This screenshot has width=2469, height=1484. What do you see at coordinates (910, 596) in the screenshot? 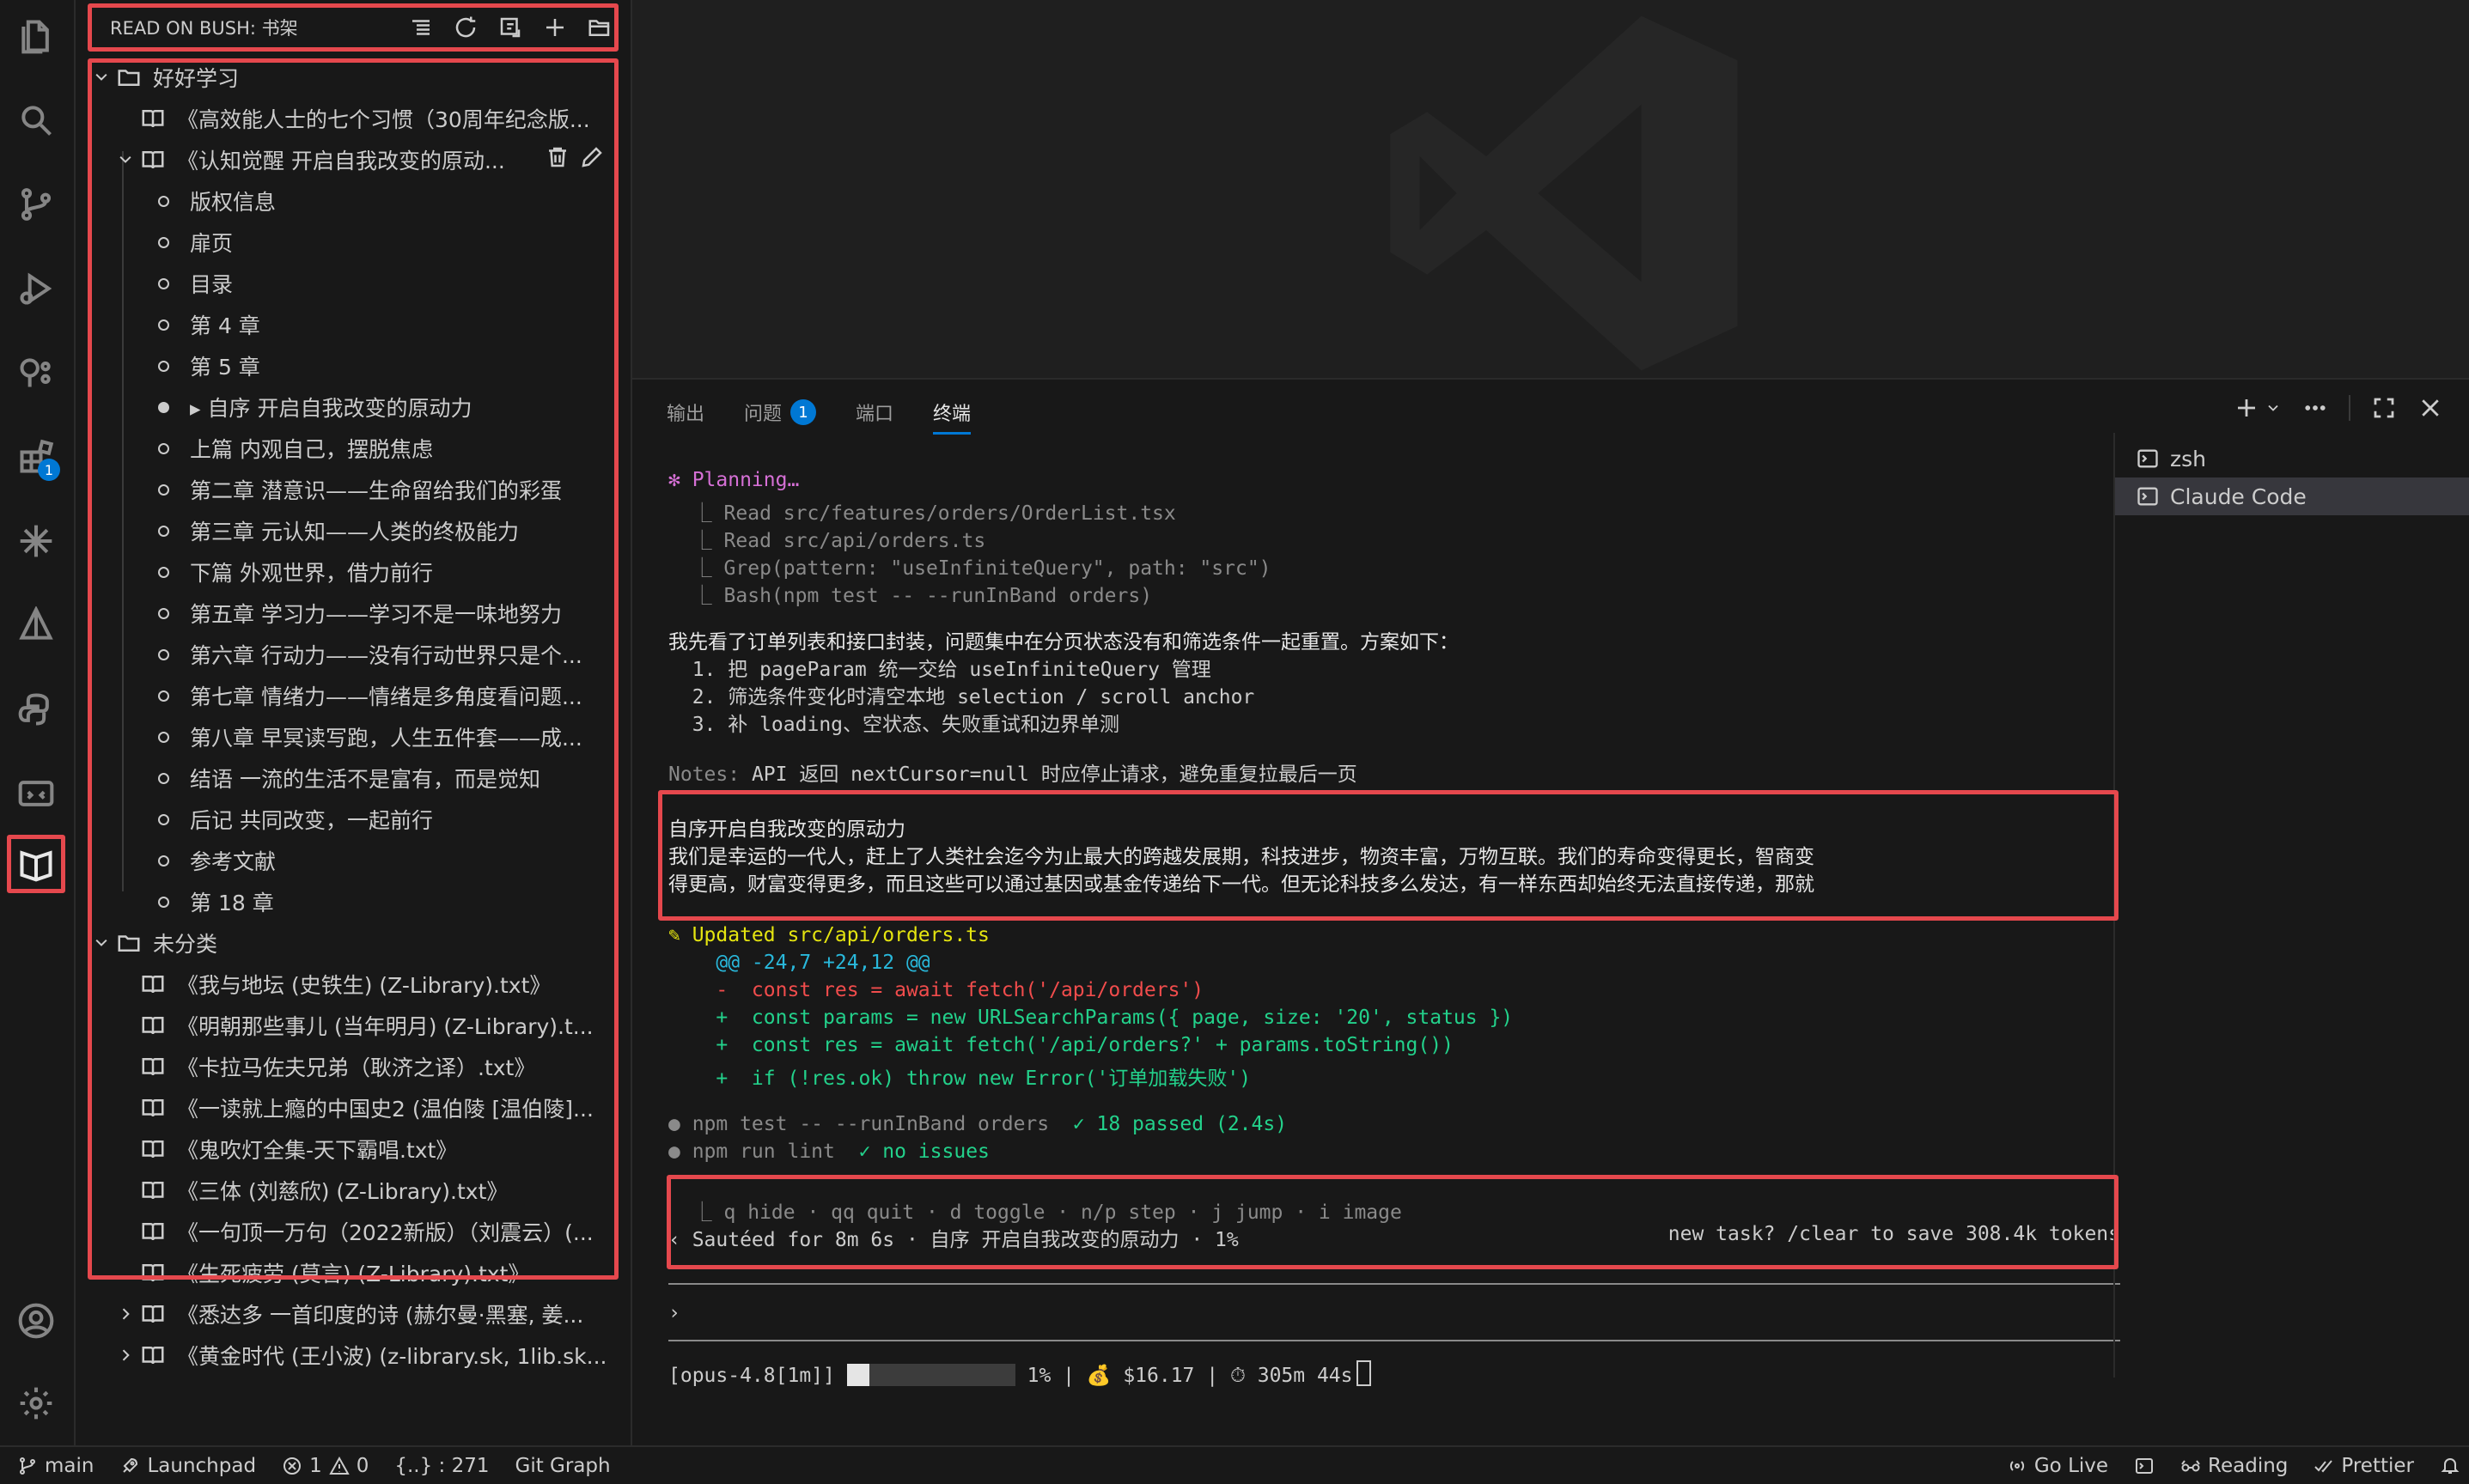
I see `tool-line: ⎿ Bash(npm test -- --runInBand orders)` at bounding box center [910, 596].